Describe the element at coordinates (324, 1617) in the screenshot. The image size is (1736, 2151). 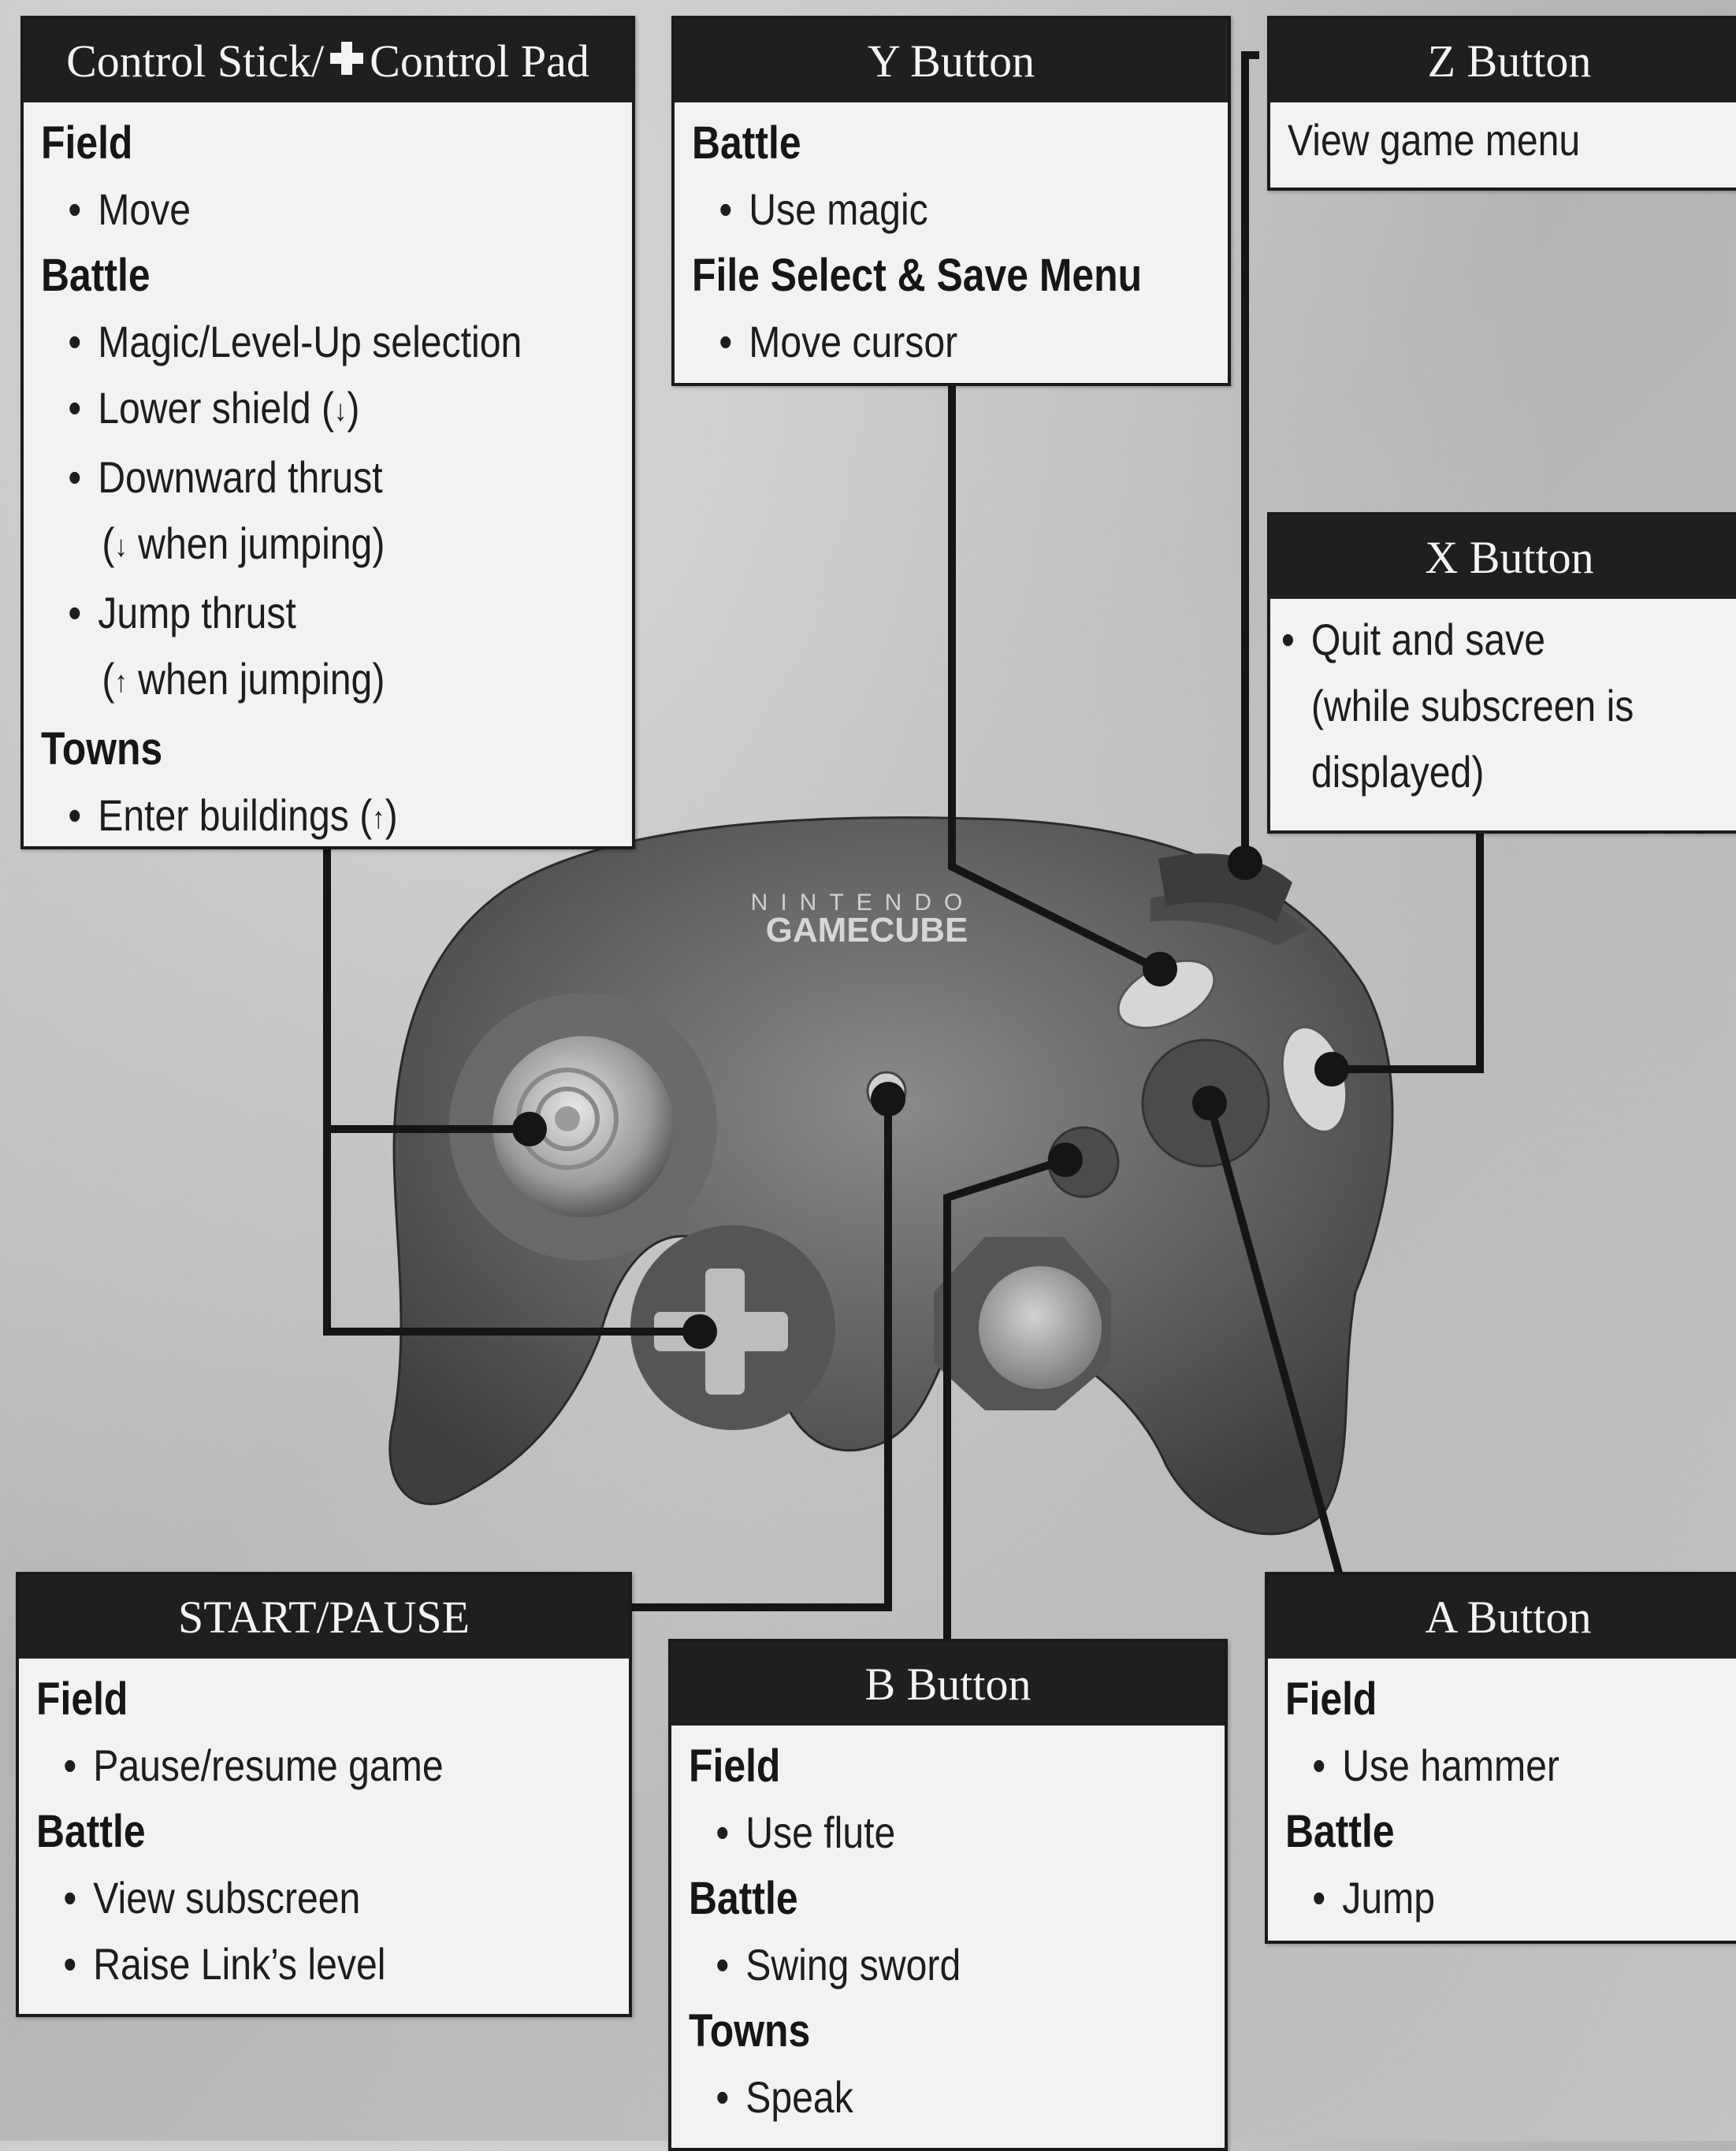
I see `start-pause-panel-title: START/PAUSE` at that location.